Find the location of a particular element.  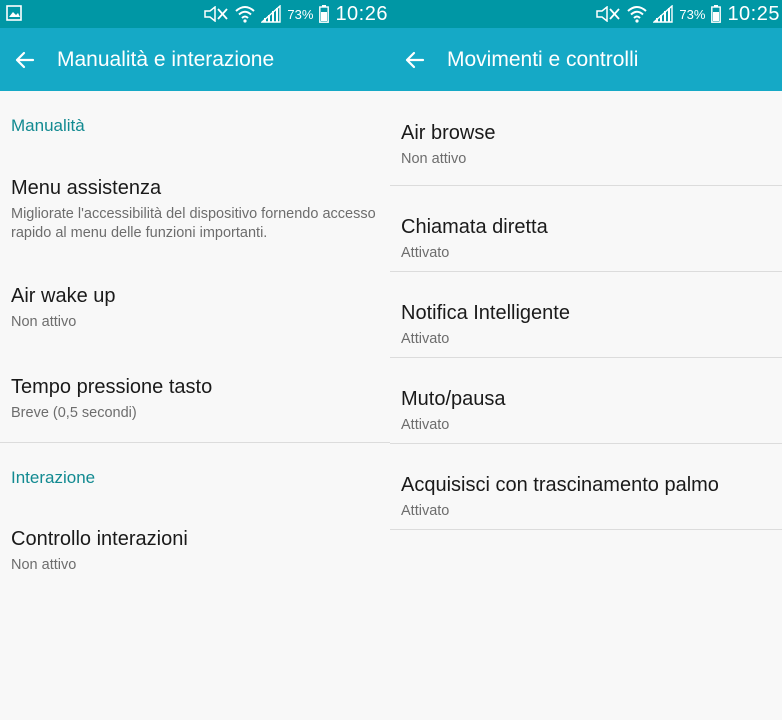

settings-item-chiamata-diretta: Chiamata diretta Attivato is located at coordinates (586, 229).